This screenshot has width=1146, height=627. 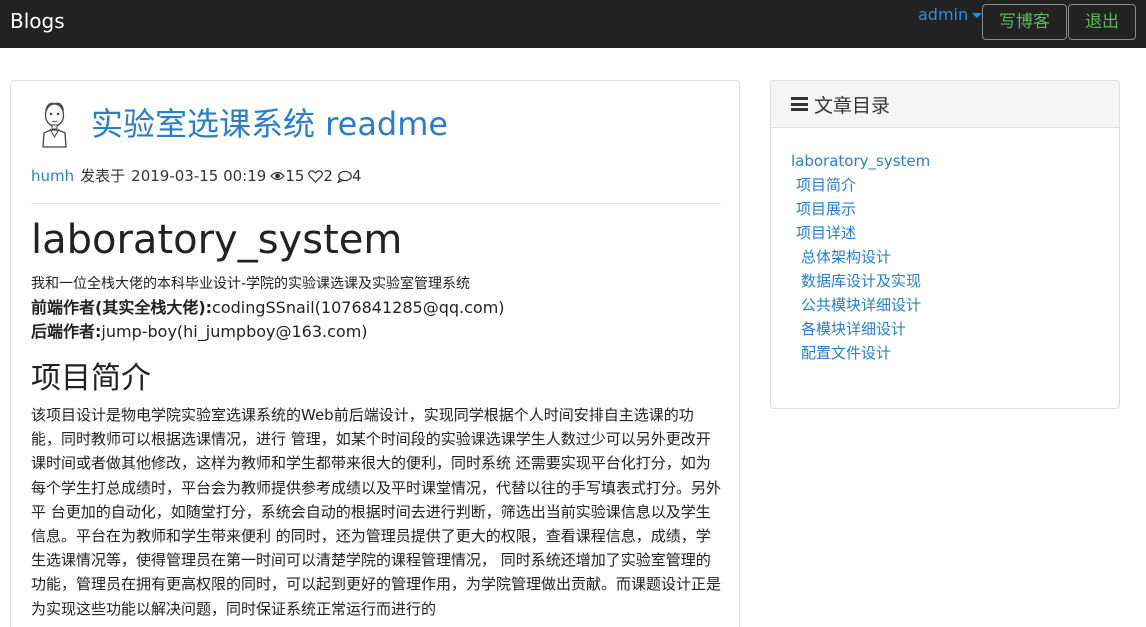 I want to click on meta-divider, so click(x=376, y=203).